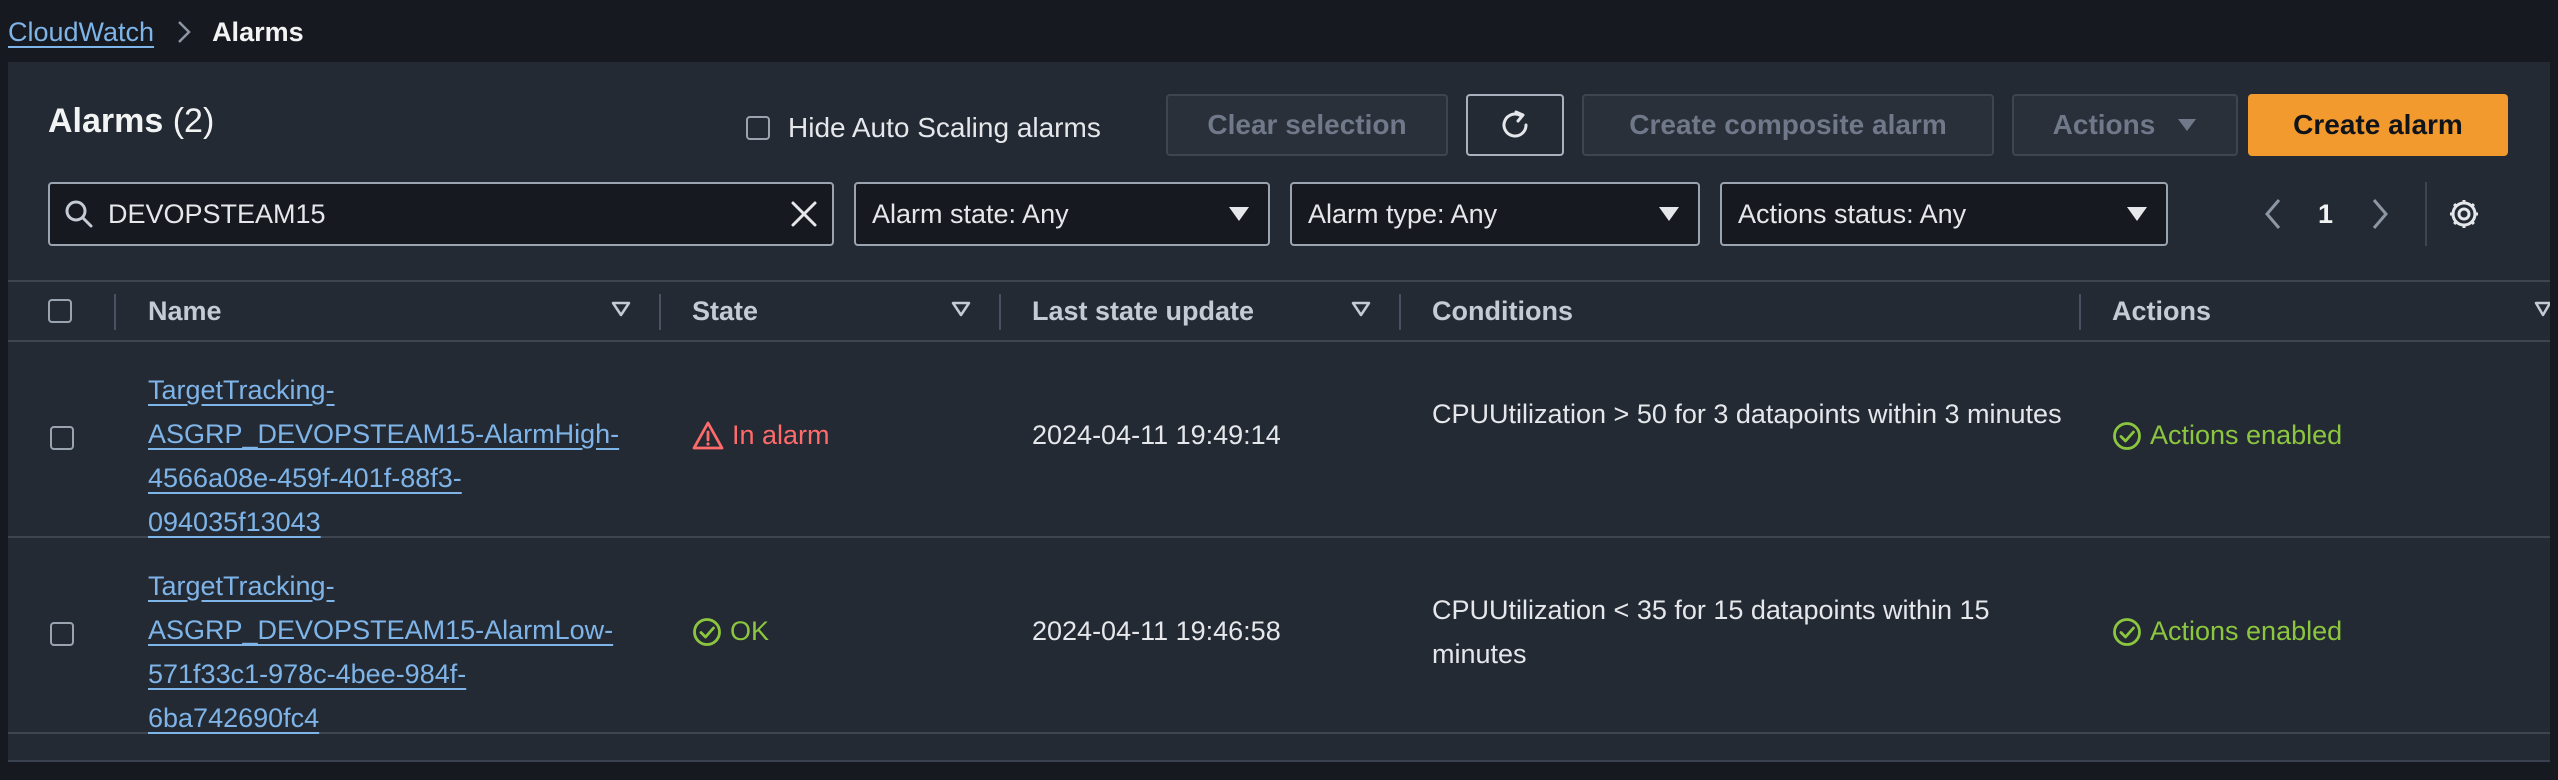 Image resolution: width=2558 pixels, height=780 pixels. I want to click on pagination: 1, so click(2372, 214).